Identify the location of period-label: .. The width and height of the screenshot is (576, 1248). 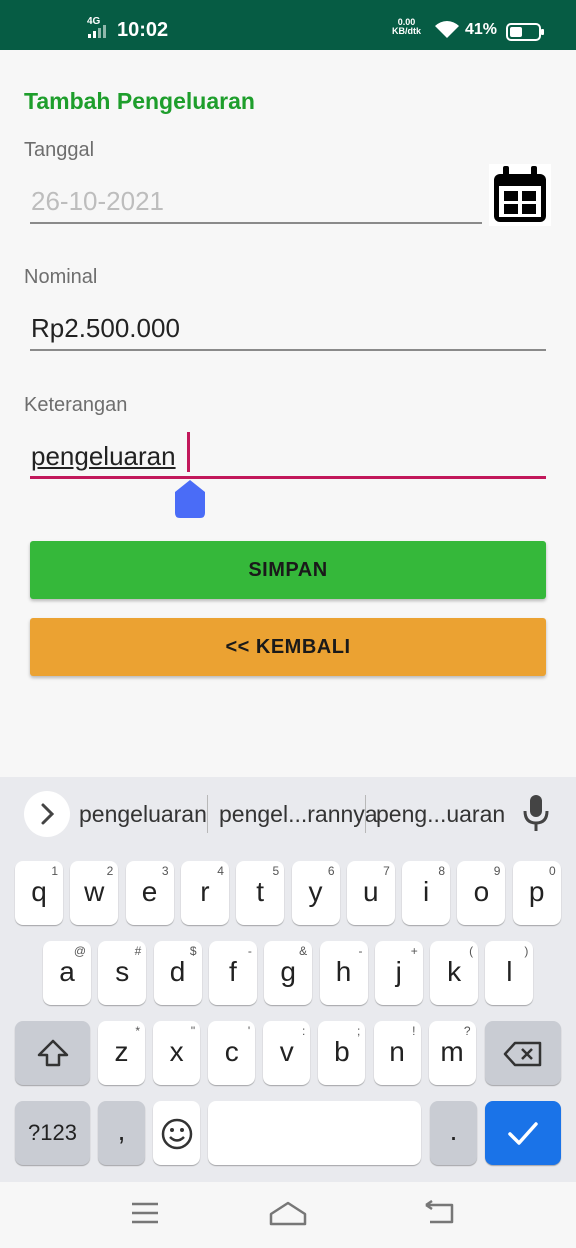
(453, 1130).